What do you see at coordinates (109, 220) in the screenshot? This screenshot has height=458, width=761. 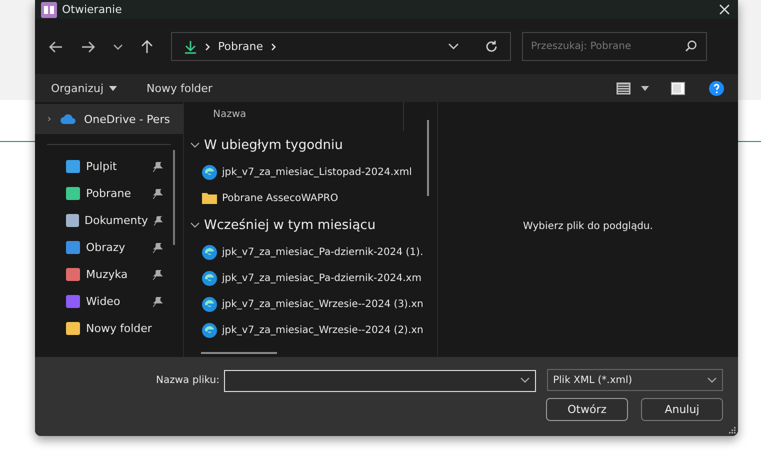 I see `sidebar-item: Dokumenty` at bounding box center [109, 220].